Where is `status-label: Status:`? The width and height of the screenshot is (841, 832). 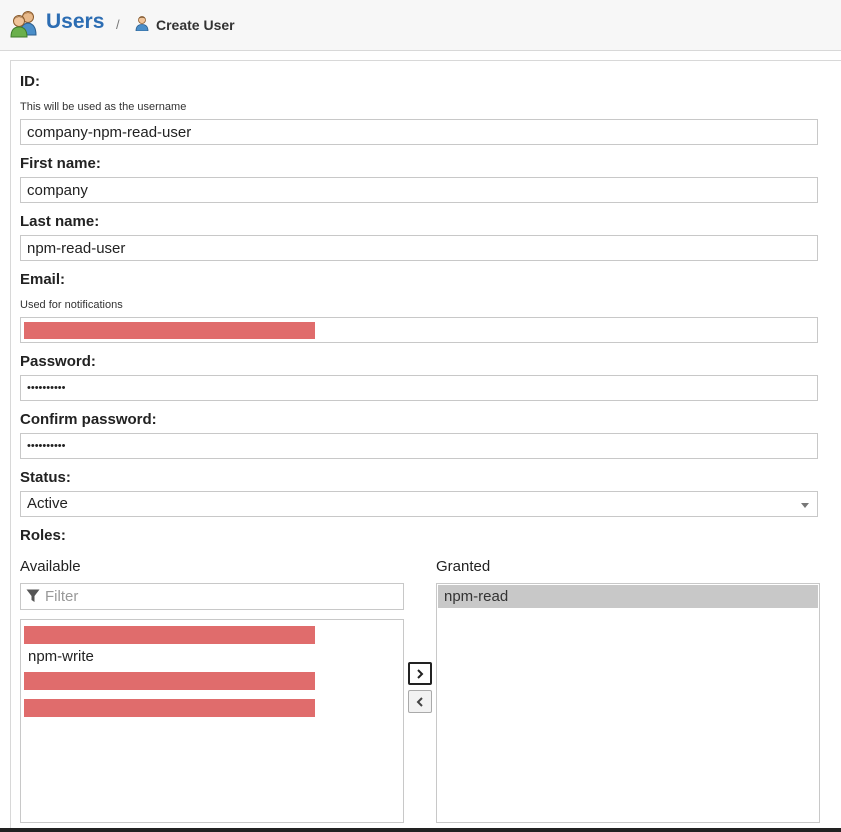 status-label: Status: is located at coordinates (45, 477).